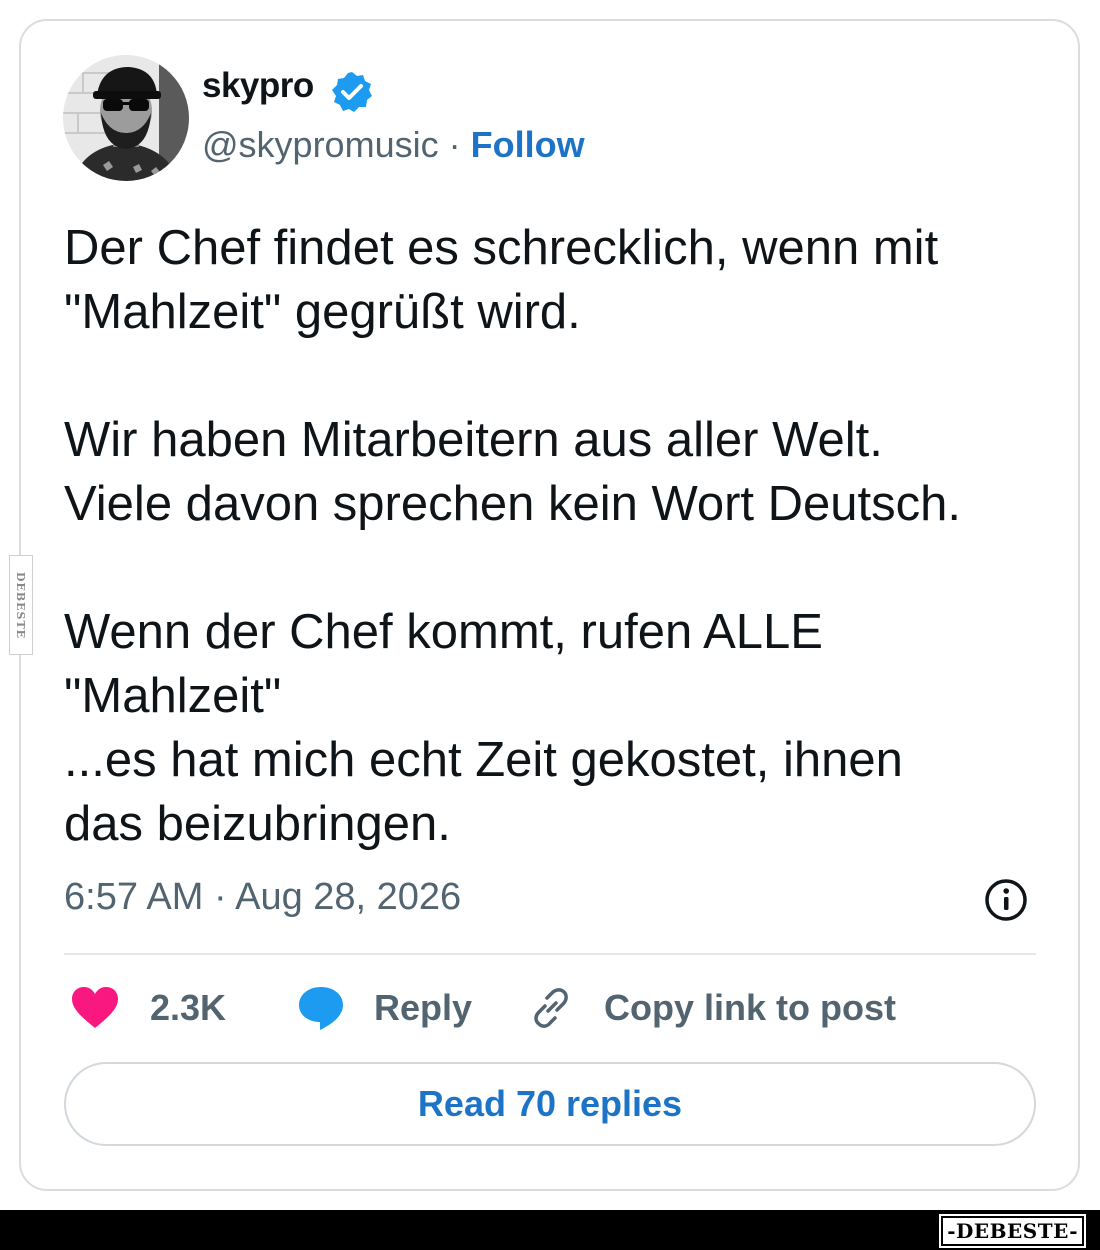  Describe the element at coordinates (1012, 1231) in the screenshot. I see `debeste-logo: -DEBESTE-` at that location.